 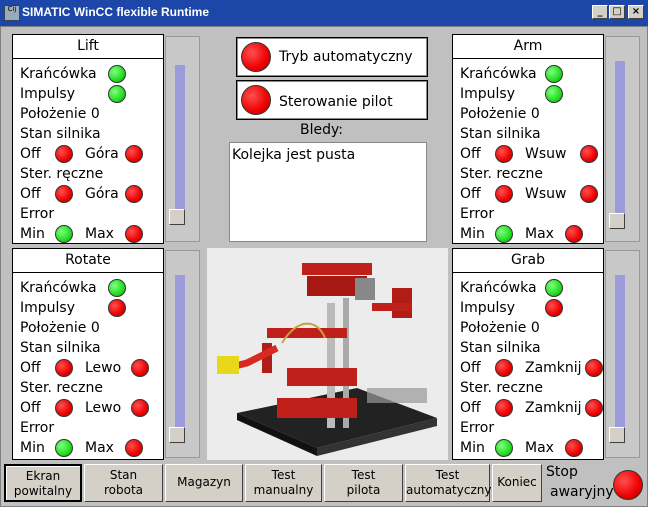 What do you see at coordinates (58, 74) in the screenshot?
I see `lift-limit-label: Krańcówka` at bounding box center [58, 74].